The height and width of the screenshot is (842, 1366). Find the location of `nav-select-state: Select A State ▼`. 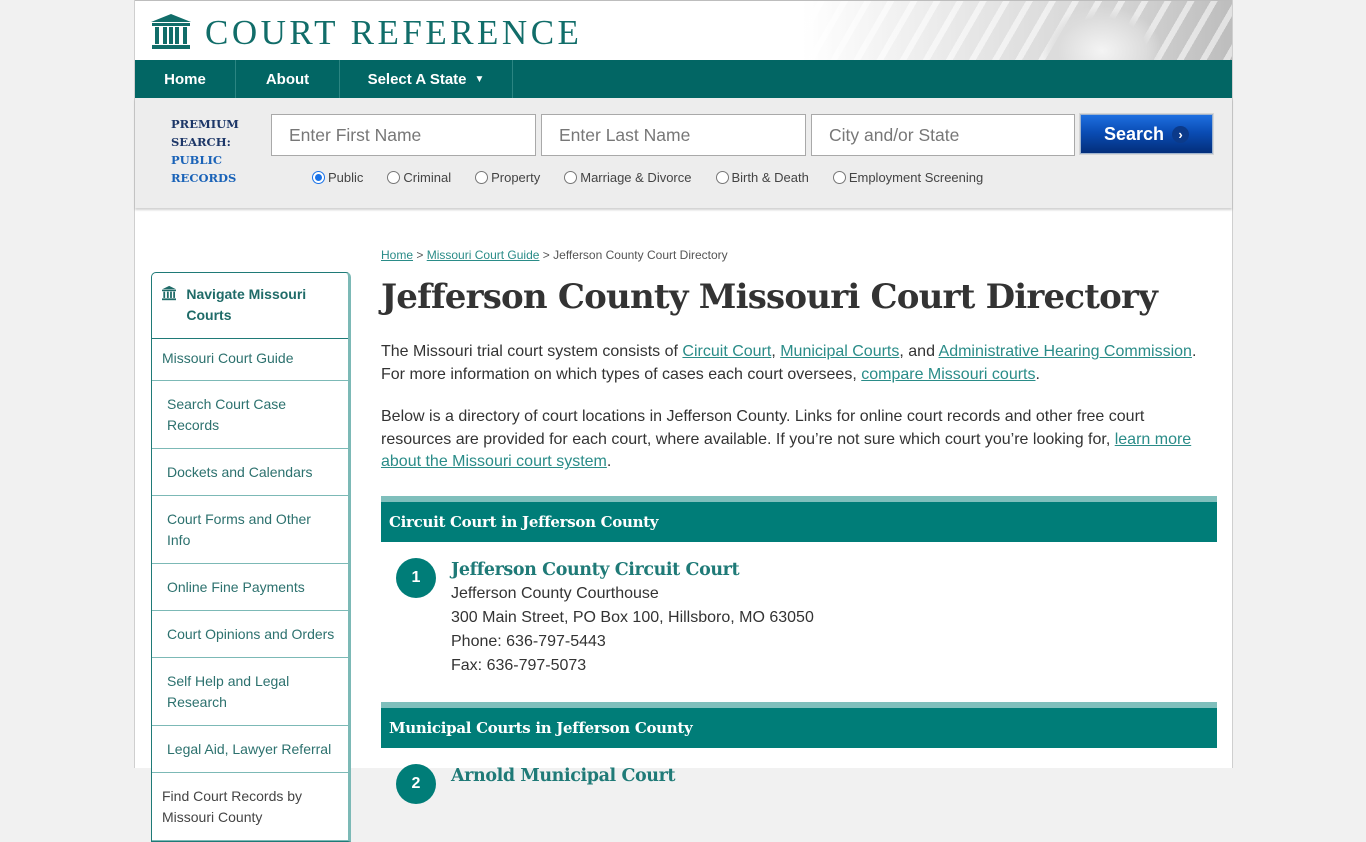

nav-select-state: Select A State ▼ is located at coordinates (426, 79).